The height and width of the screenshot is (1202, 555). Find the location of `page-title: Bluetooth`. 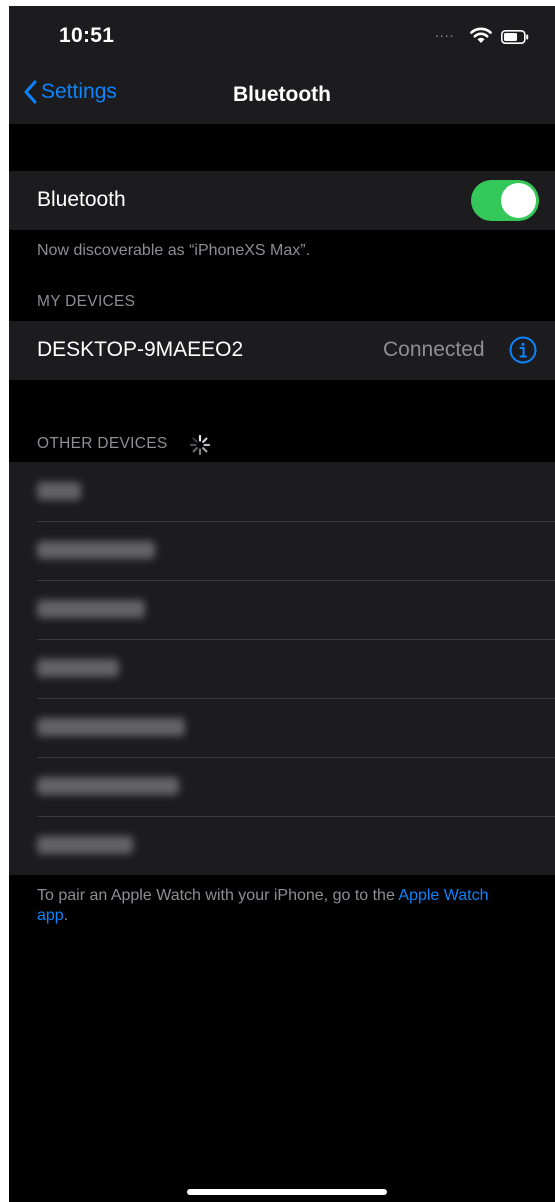

page-title: Bluetooth is located at coordinates (282, 94).